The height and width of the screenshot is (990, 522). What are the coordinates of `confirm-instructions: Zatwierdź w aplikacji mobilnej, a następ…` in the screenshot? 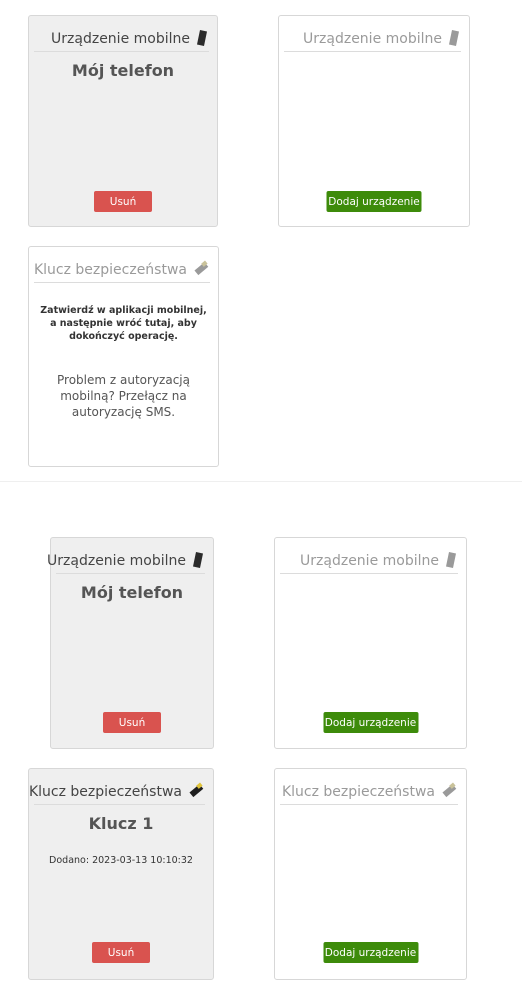 It's located at (123, 323).